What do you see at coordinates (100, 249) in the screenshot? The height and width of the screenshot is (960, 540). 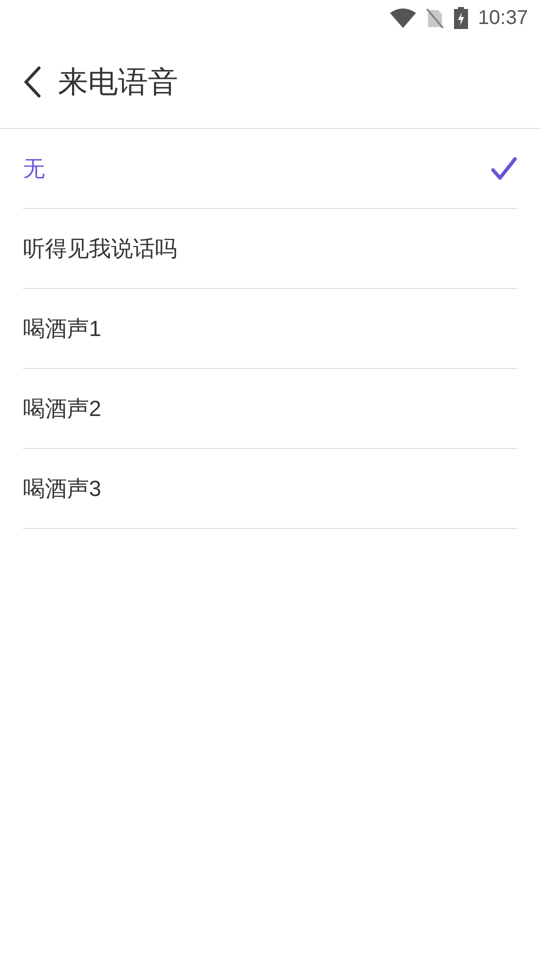 I see `option-label: 听得见我说话吗` at bounding box center [100, 249].